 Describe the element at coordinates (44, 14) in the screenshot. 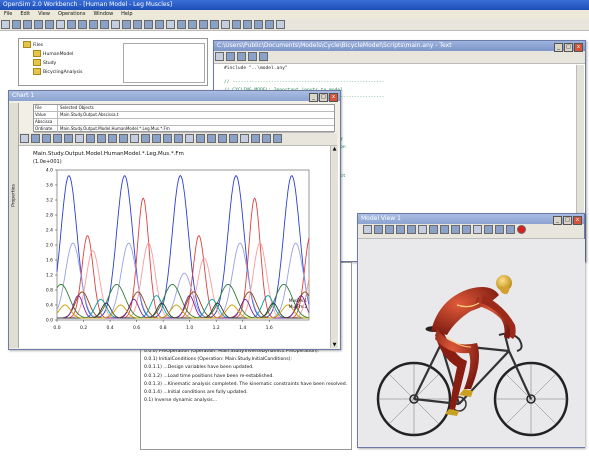

I see `menu-item: View` at that location.